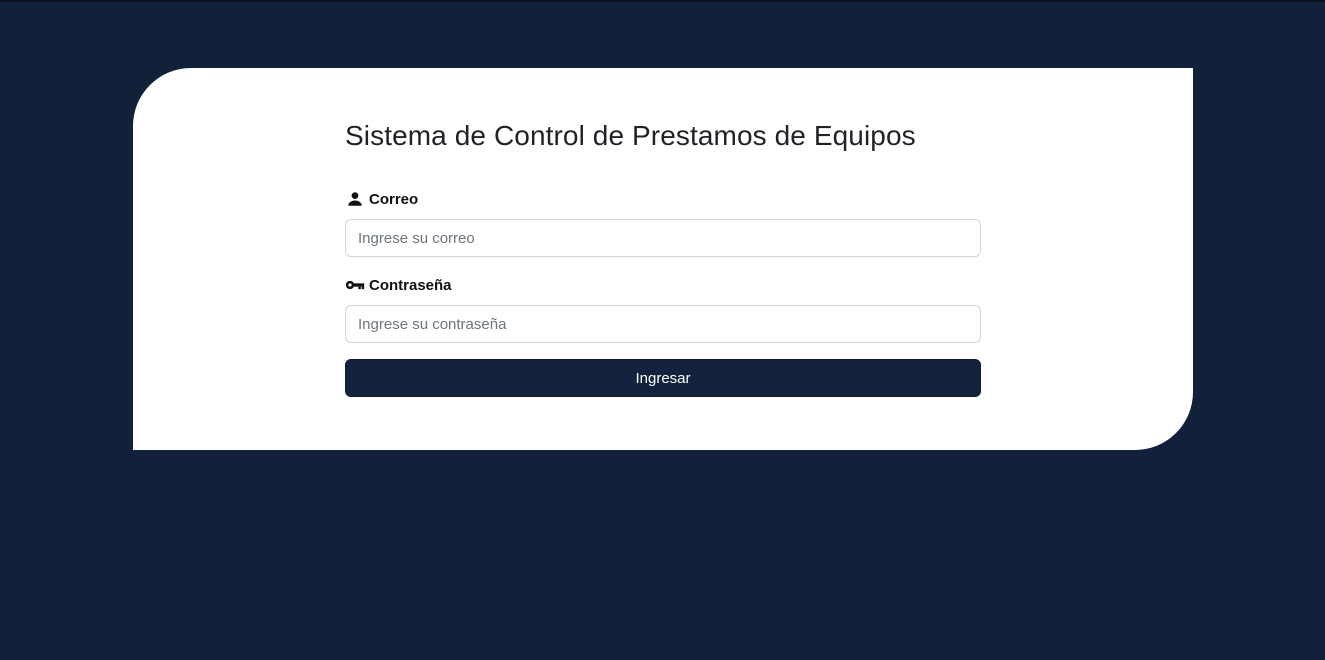 This screenshot has height=660, width=1325. I want to click on password-label: Contraseña, so click(398, 285).